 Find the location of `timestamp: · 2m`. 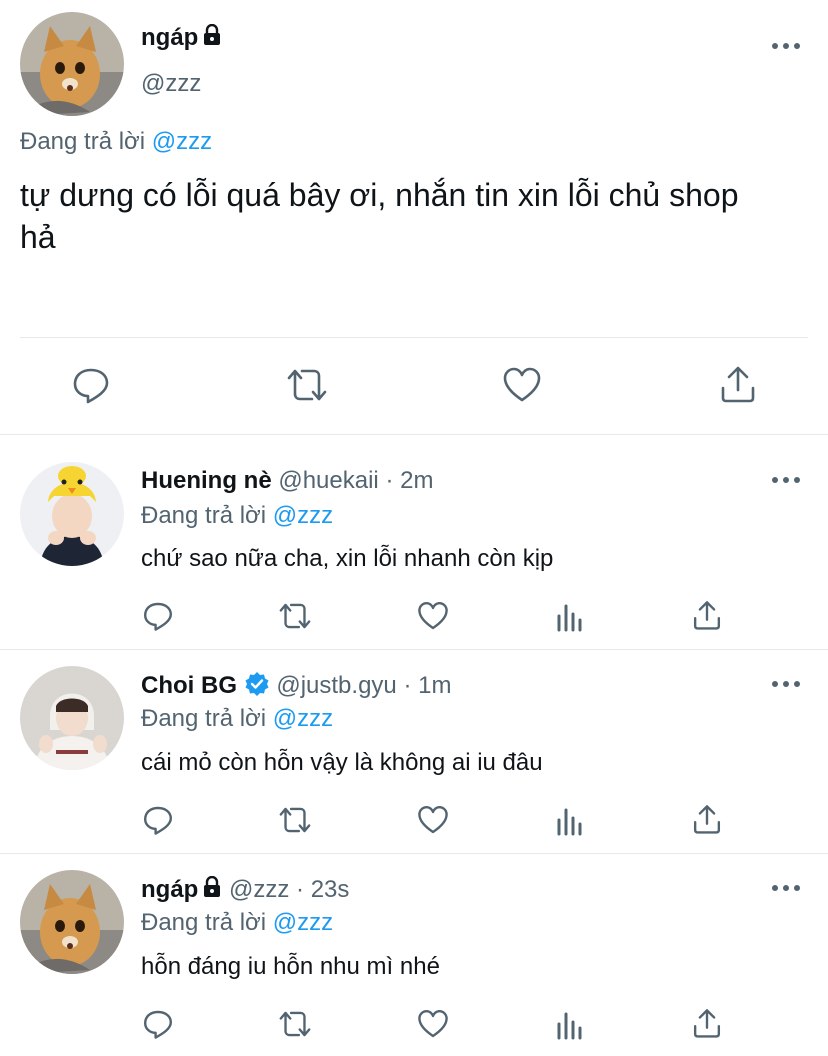

timestamp: · 2m is located at coordinates (409, 480).